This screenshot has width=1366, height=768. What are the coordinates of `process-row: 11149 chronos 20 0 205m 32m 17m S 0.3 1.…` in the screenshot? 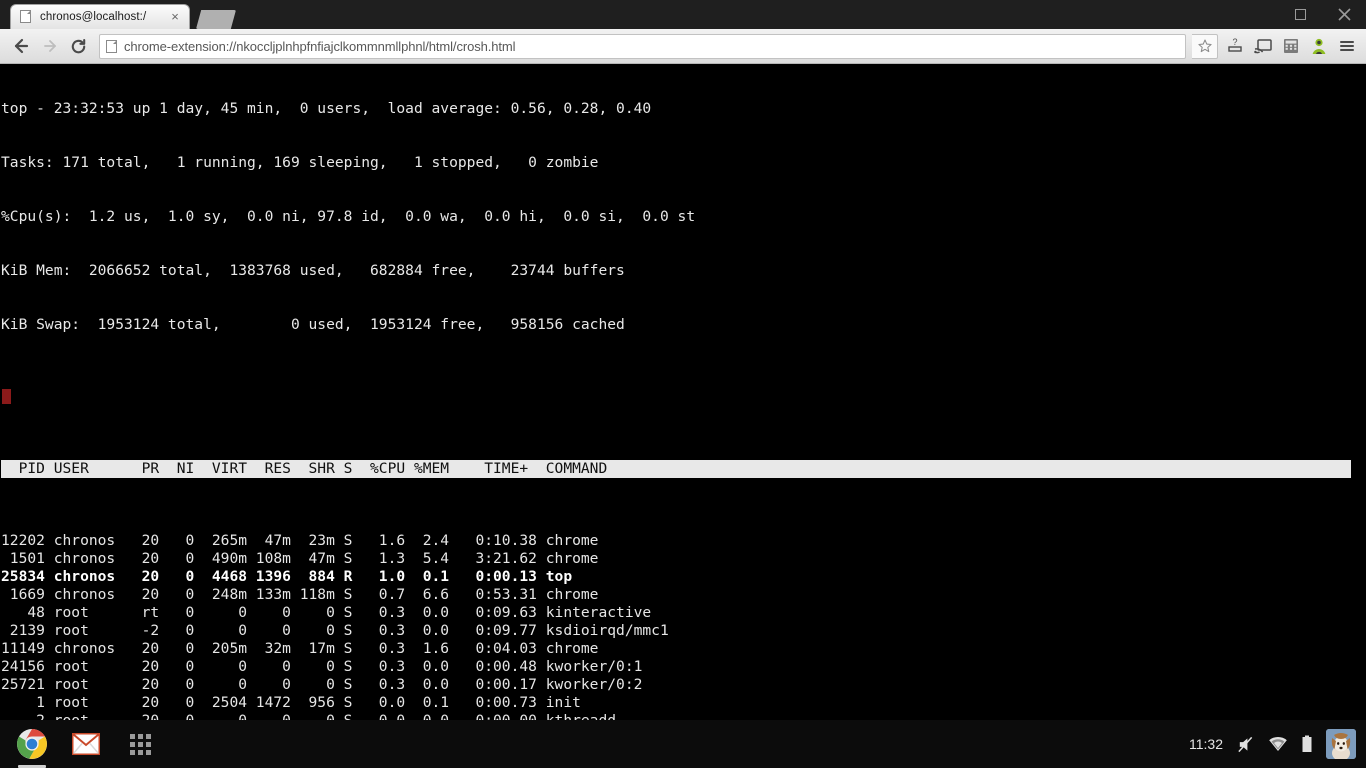 It's located at (300, 648).